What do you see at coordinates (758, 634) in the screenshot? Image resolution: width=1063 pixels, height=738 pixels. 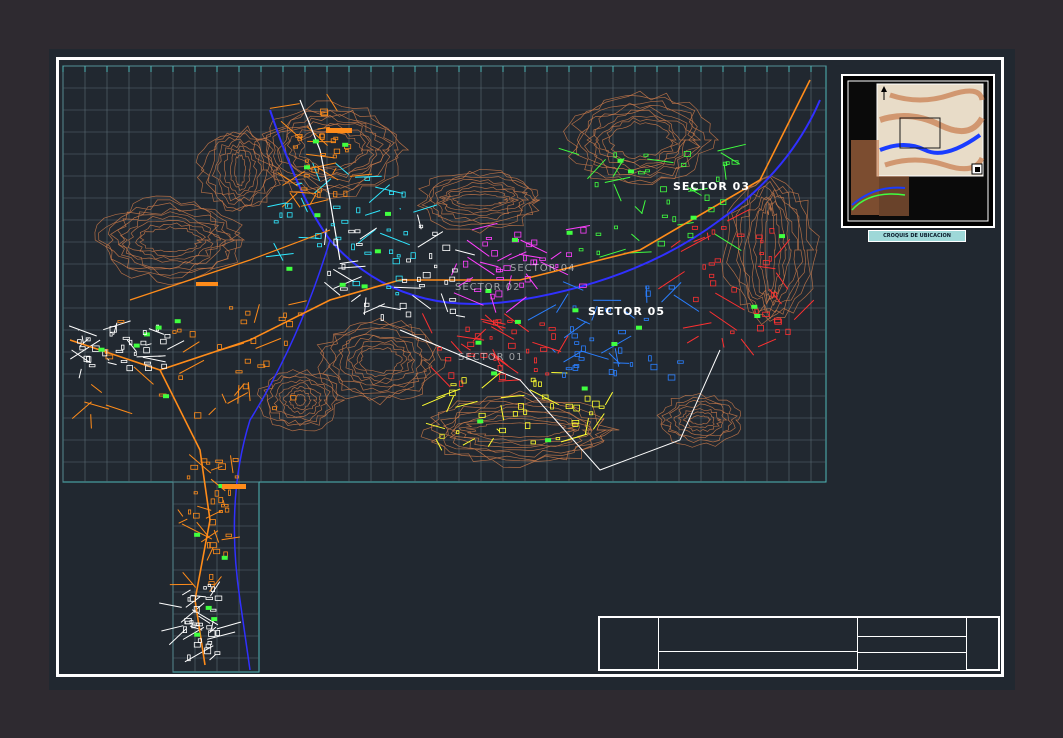 I see `title-block-project-cell` at bounding box center [758, 634].